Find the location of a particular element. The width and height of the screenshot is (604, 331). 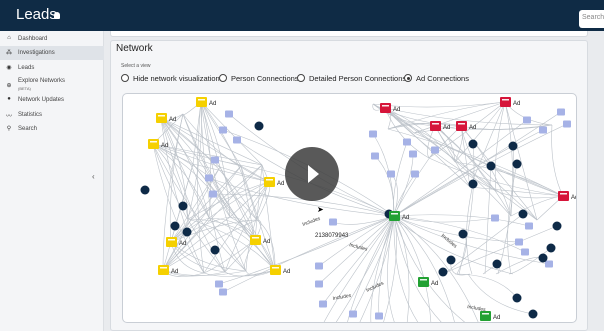

option-label: Hide network visualization is located at coordinates (176, 78).